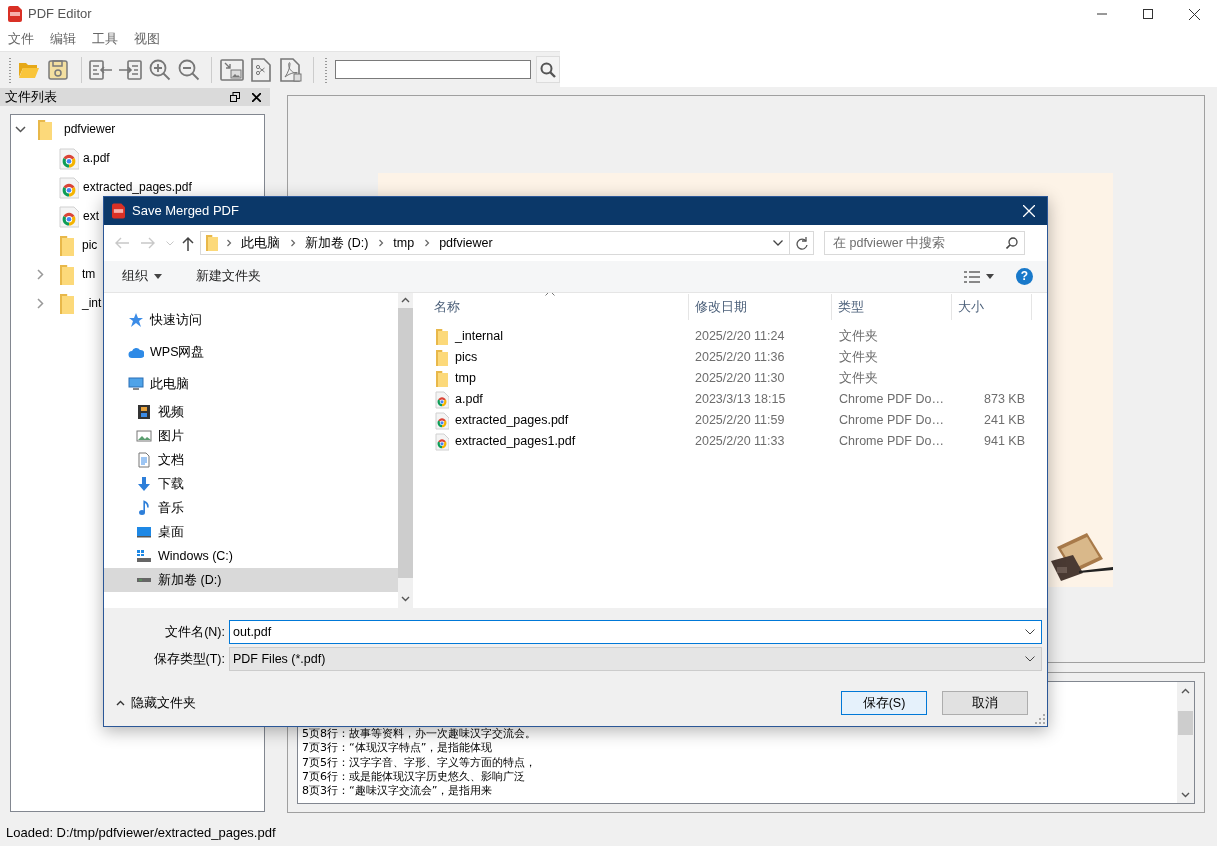  What do you see at coordinates (419, 734) in the screenshot?
I see `output-line: 5页8行：故事等资料，办一次趣味汉字交流会。` at bounding box center [419, 734].